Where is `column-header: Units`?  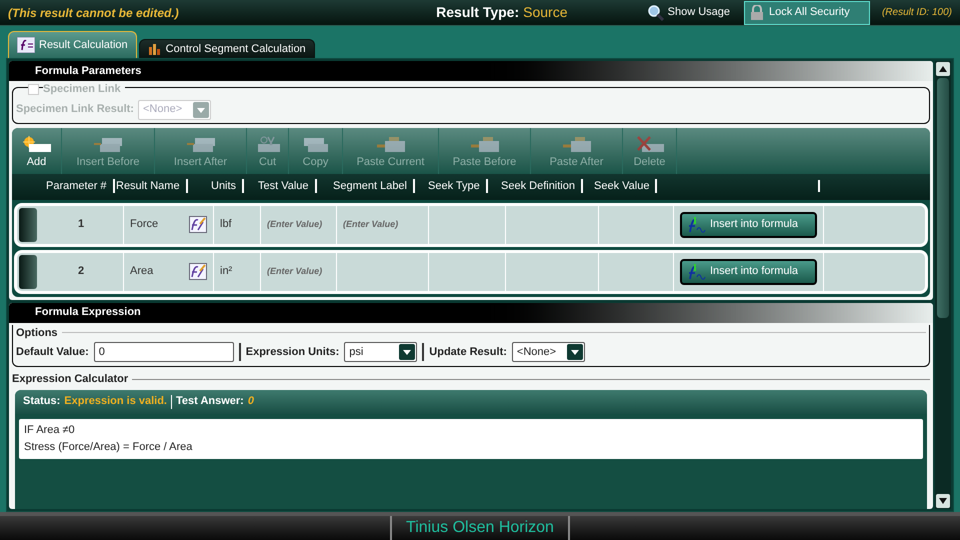
column-header: Units is located at coordinates (227, 185).